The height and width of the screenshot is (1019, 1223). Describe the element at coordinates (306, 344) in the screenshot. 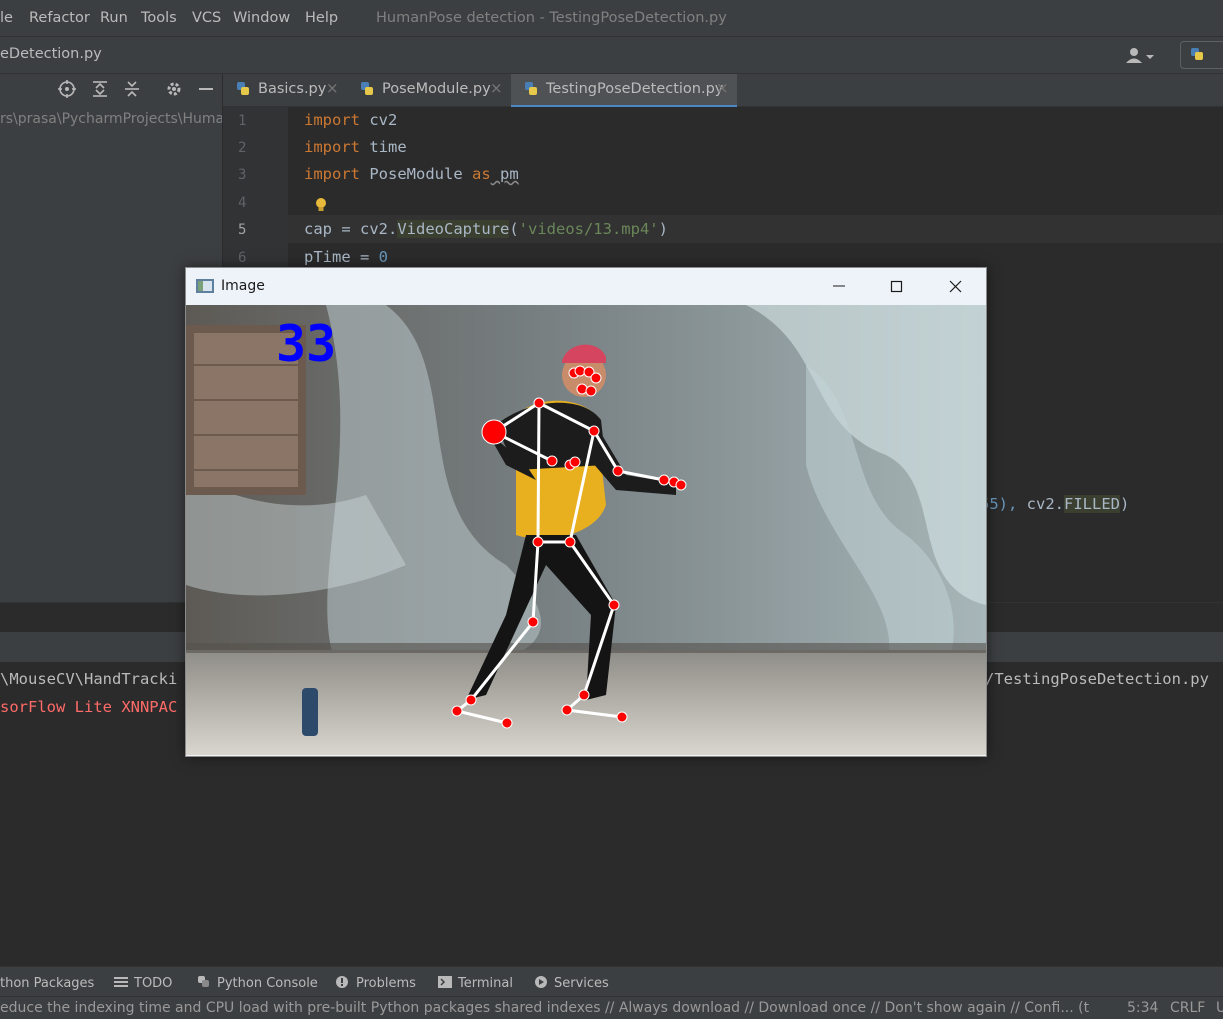

I see `fps-counter: 33` at that location.